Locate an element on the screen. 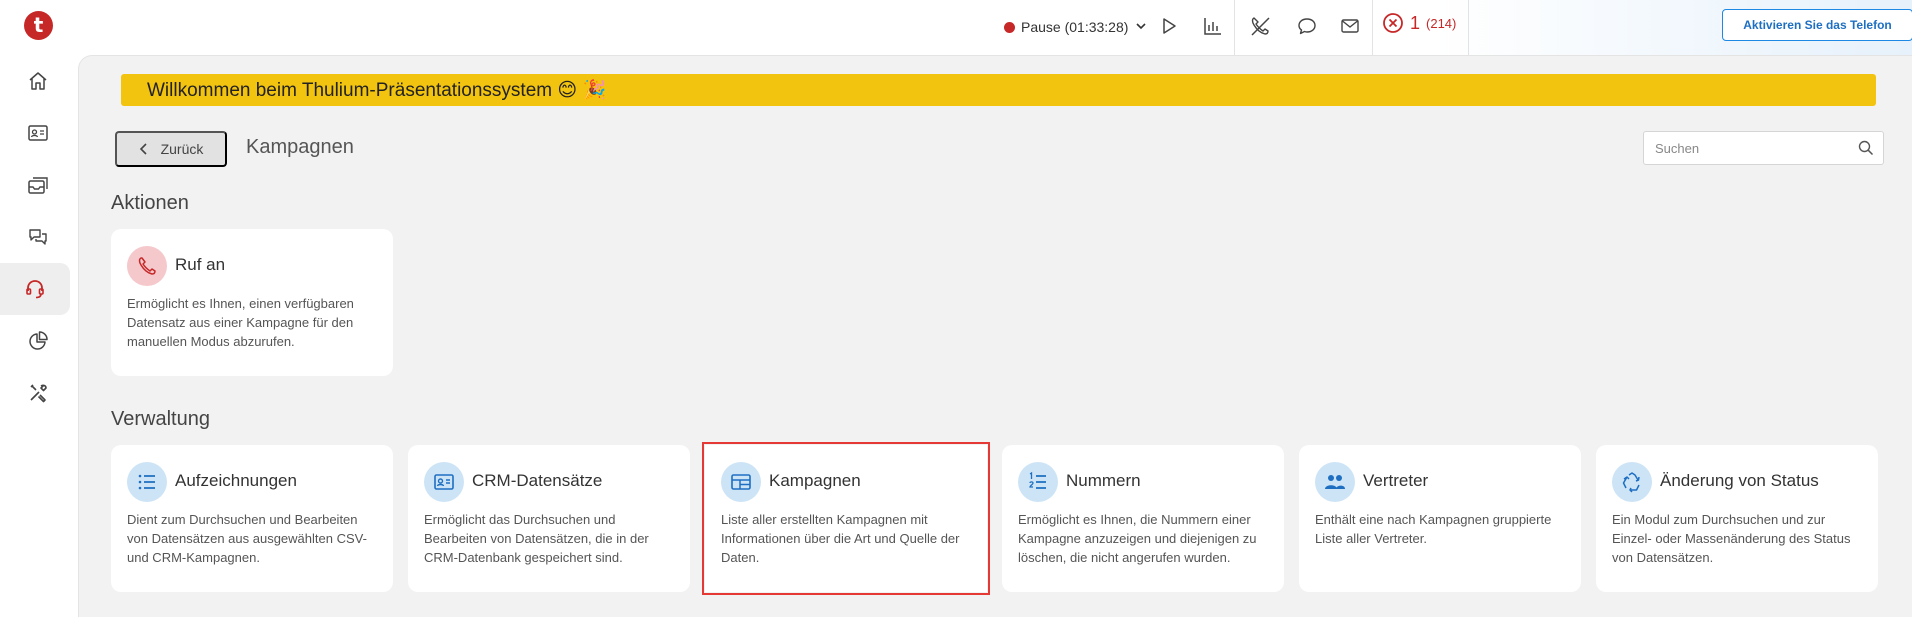 Image resolution: width=1912 pixels, height=617 pixels. chevron-left-icon is located at coordinates (143, 149).